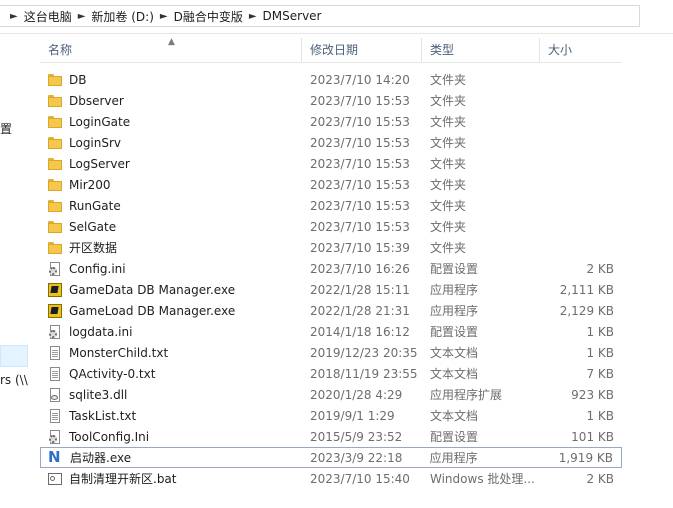 The width and height of the screenshot is (673, 508). What do you see at coordinates (581, 50) in the screenshot?
I see `column-header-size: 大小` at bounding box center [581, 50].